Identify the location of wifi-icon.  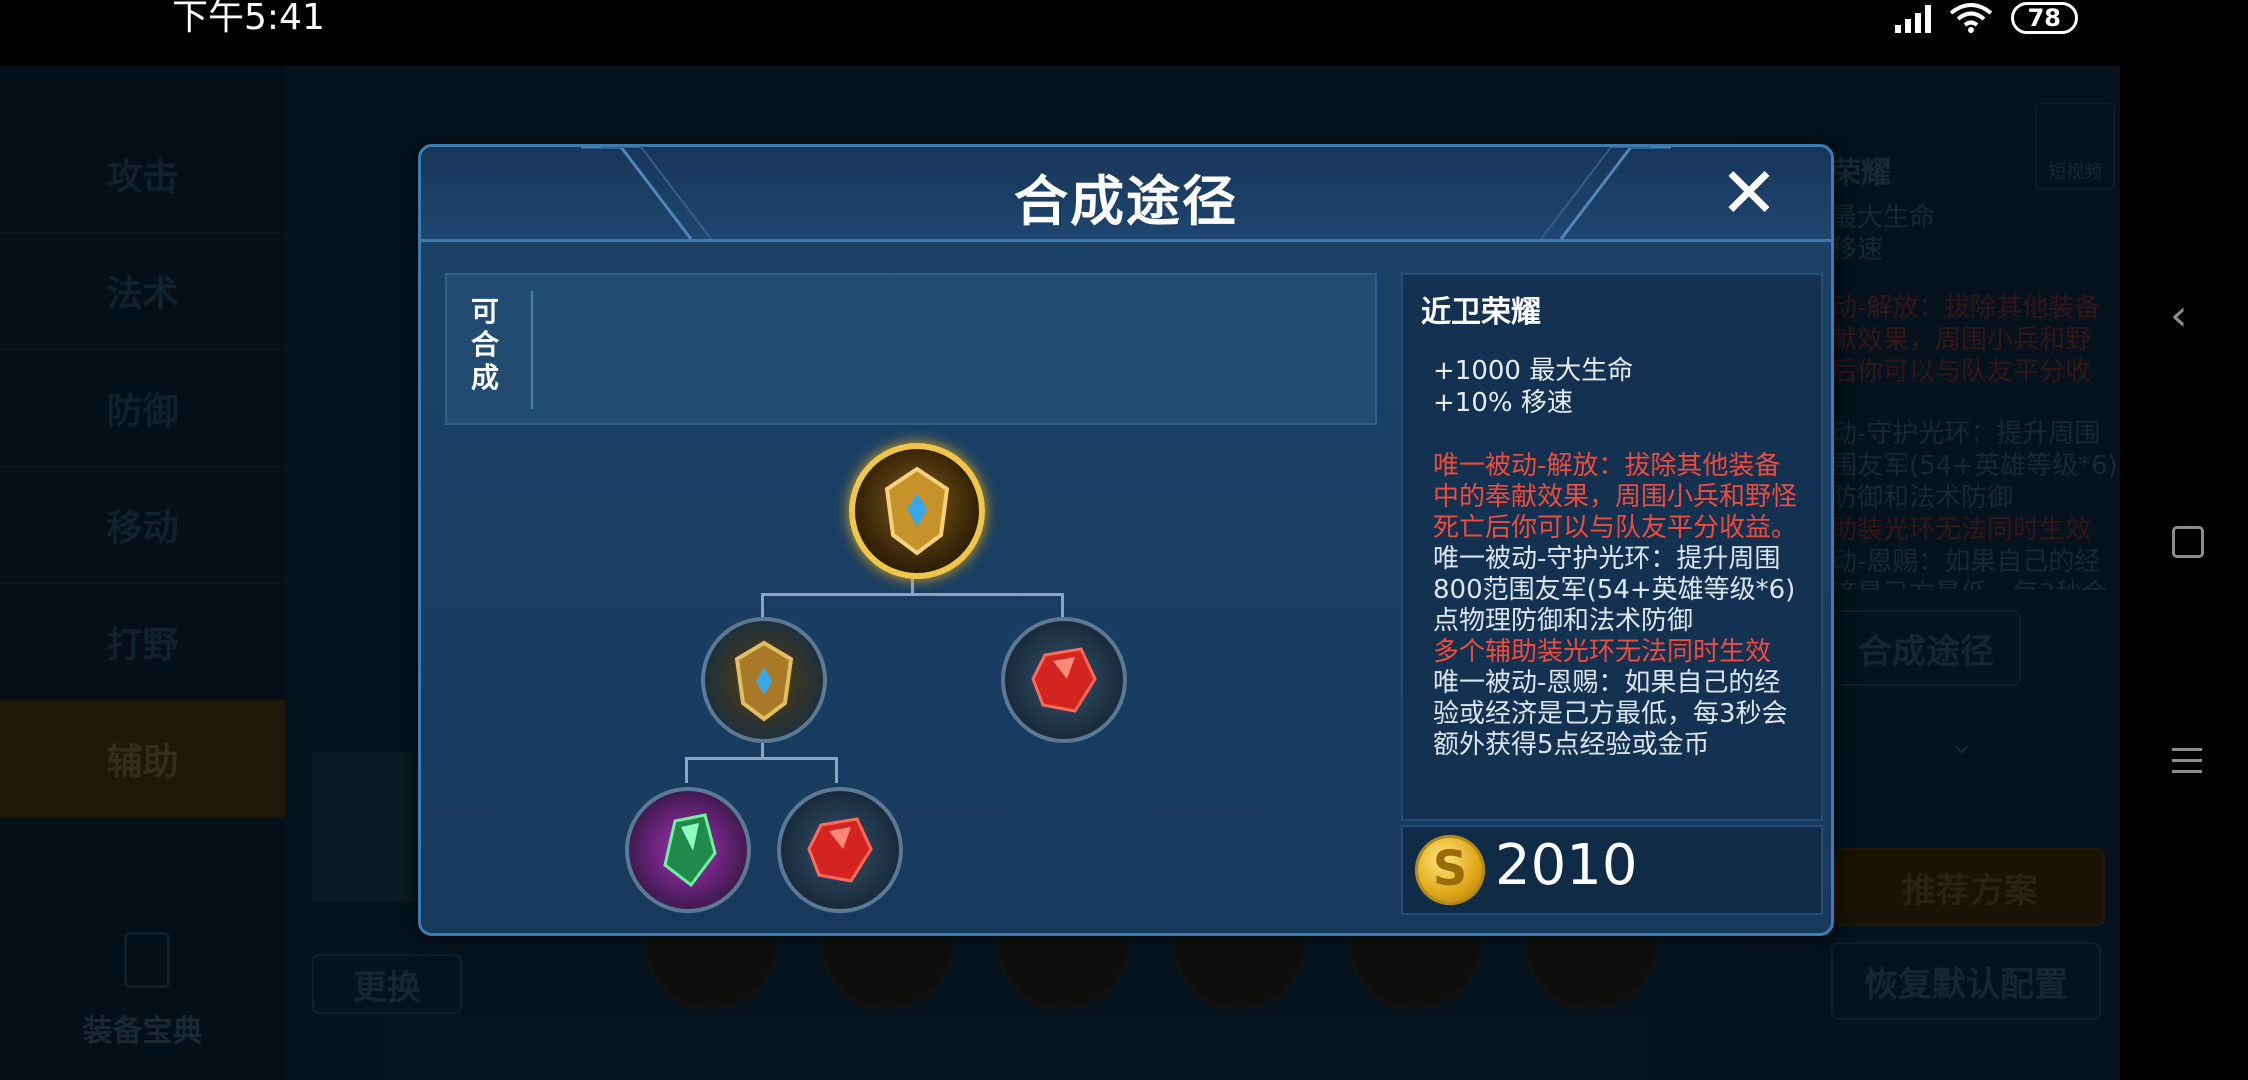
(1970, 18).